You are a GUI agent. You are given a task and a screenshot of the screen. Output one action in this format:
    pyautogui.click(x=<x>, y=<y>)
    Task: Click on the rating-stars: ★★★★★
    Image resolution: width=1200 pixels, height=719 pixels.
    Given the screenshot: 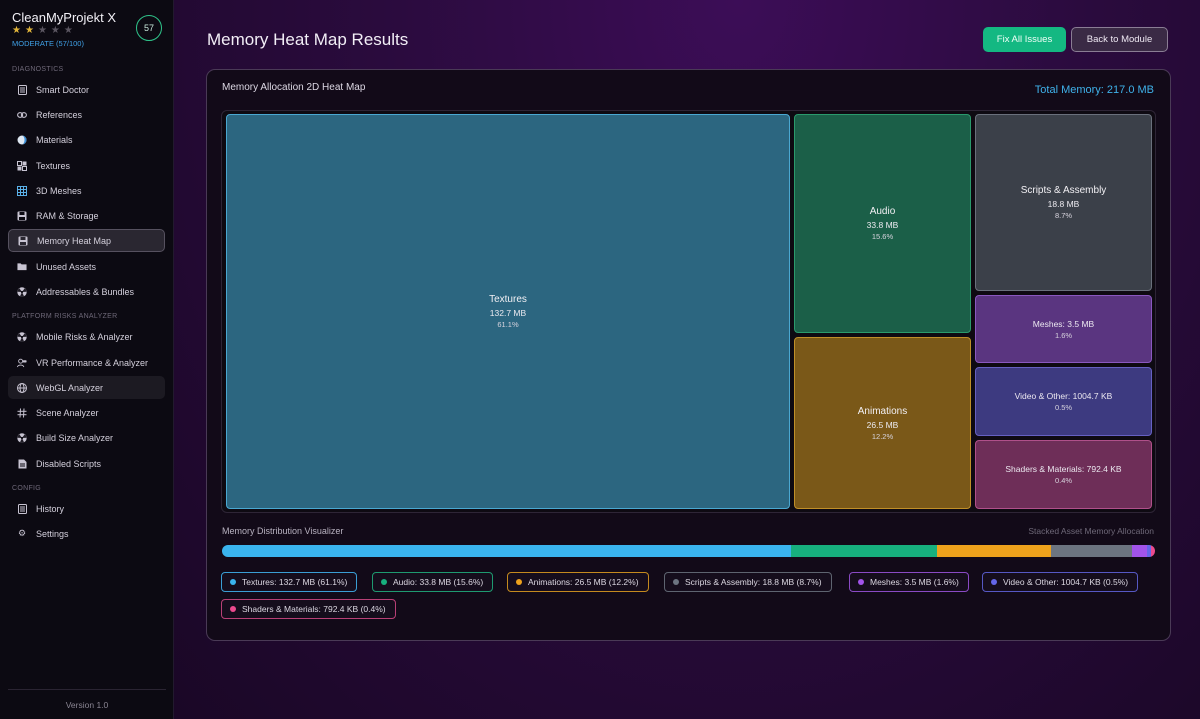 What is the action you would take?
    pyautogui.click(x=44, y=30)
    